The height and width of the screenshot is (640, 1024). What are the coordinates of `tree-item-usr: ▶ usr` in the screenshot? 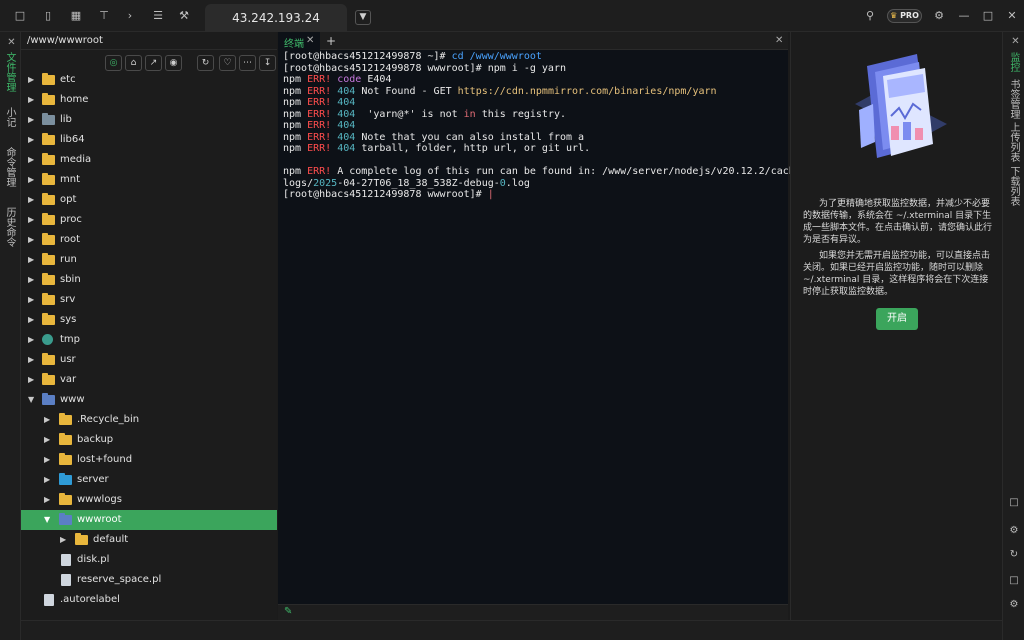 It's located at (149, 360).